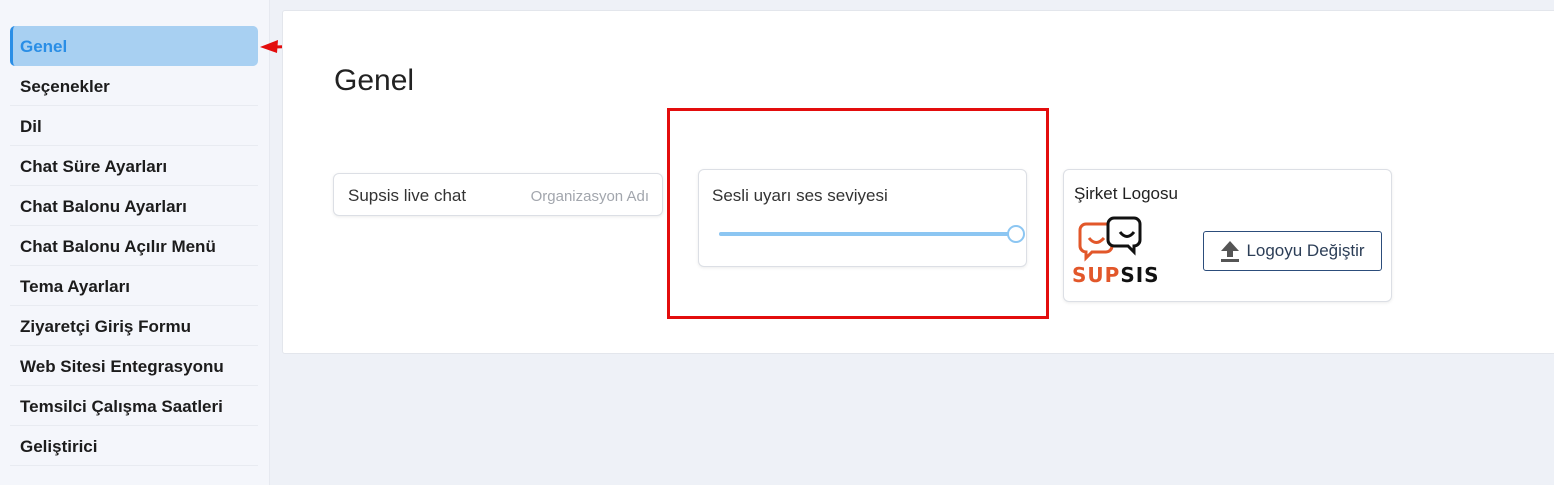 The height and width of the screenshot is (485, 1554). Describe the element at coordinates (1096, 275) in the screenshot. I see `wordmark-sup: SUP` at that location.